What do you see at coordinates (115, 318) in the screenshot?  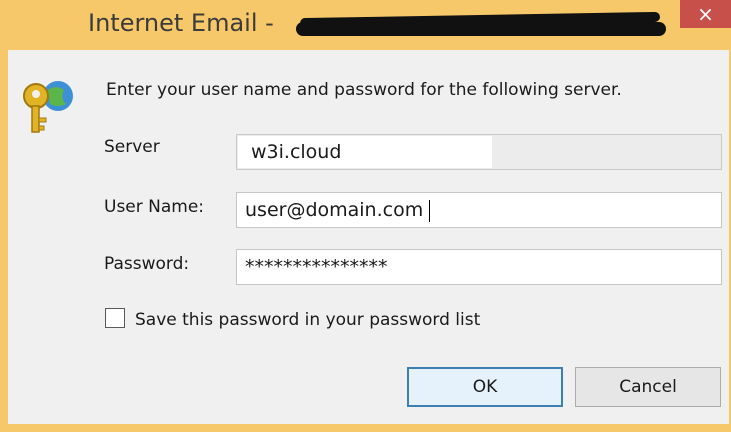 I see `save-password-checkbox` at bounding box center [115, 318].